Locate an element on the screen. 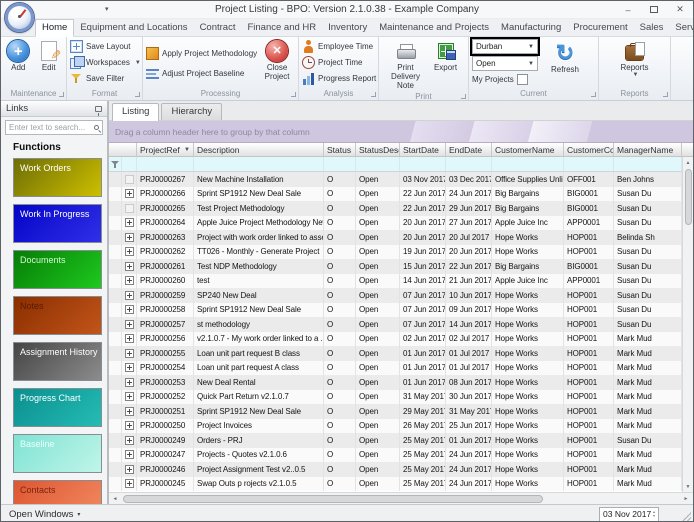 This screenshot has width=694, height=522. filter-cell-enddate is located at coordinates (469, 164).